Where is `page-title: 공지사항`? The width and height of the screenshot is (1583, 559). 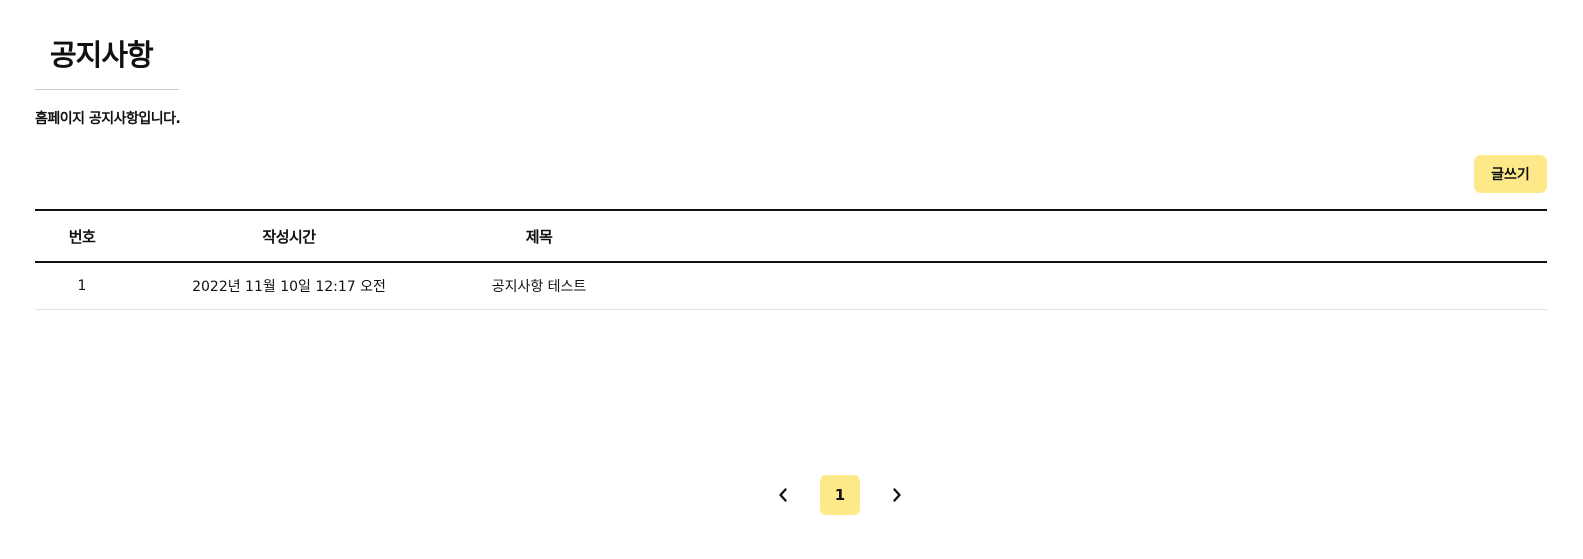
page-title: 공지사항 is located at coordinates (102, 55).